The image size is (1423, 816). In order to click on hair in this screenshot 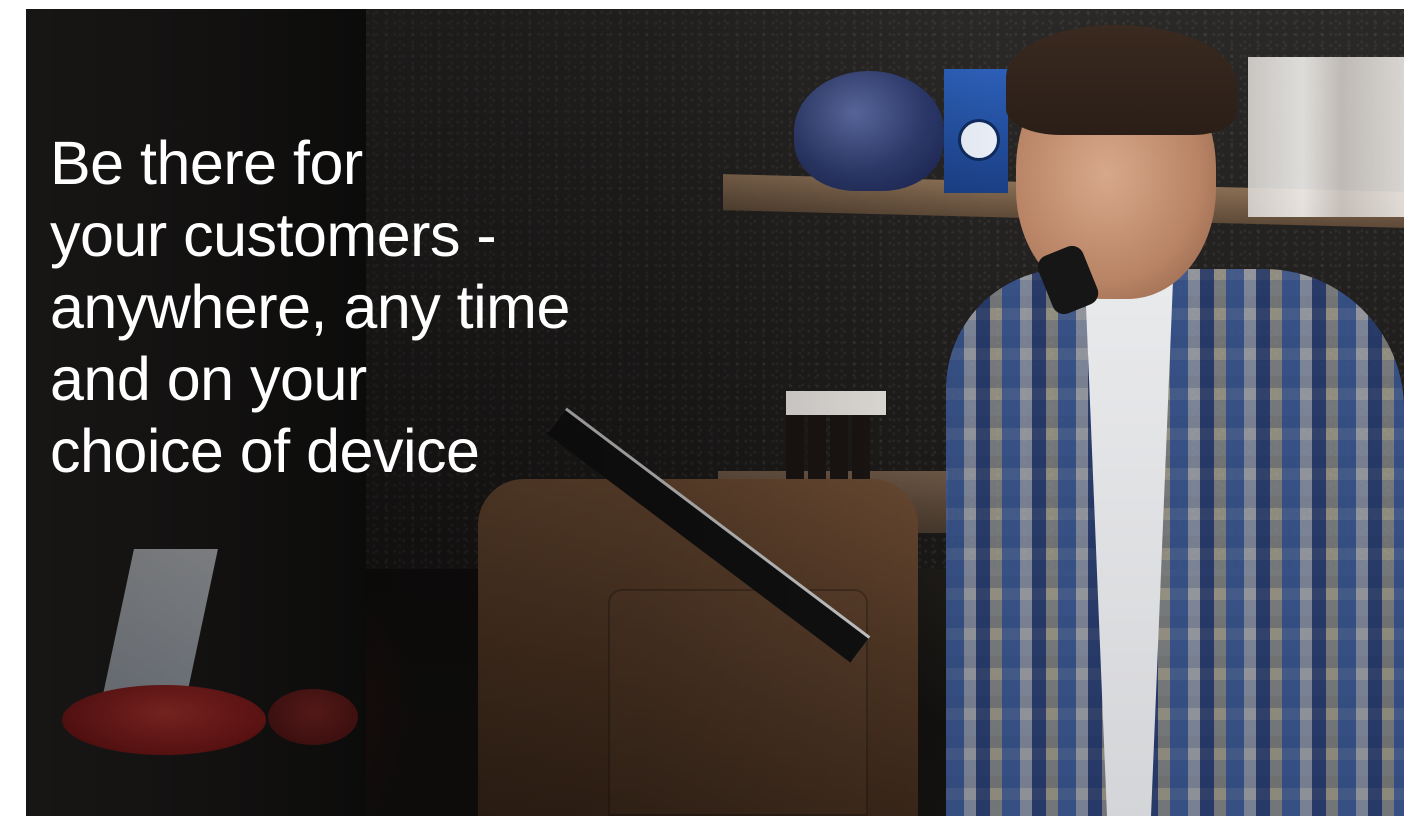, I will do `click(1121, 80)`.